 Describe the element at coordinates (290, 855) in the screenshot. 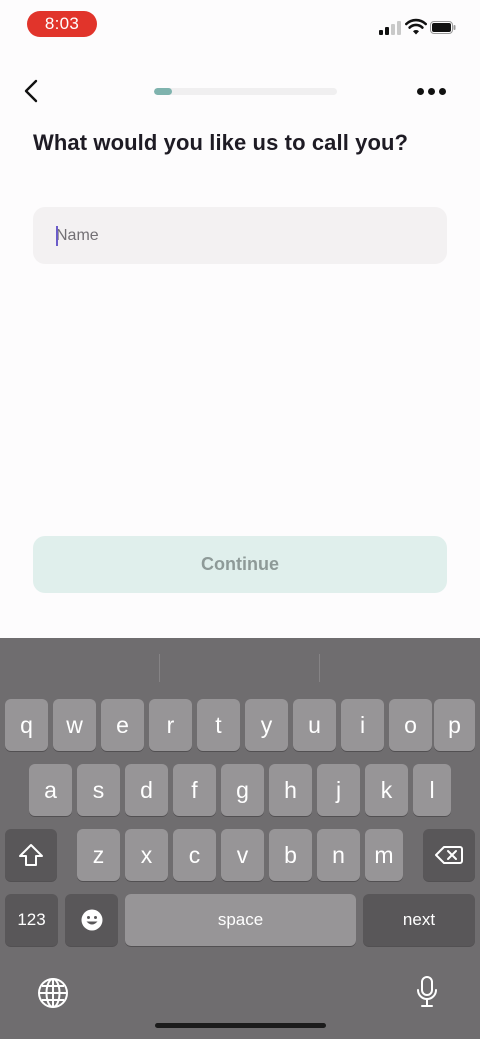

I see `key-b: b` at that location.